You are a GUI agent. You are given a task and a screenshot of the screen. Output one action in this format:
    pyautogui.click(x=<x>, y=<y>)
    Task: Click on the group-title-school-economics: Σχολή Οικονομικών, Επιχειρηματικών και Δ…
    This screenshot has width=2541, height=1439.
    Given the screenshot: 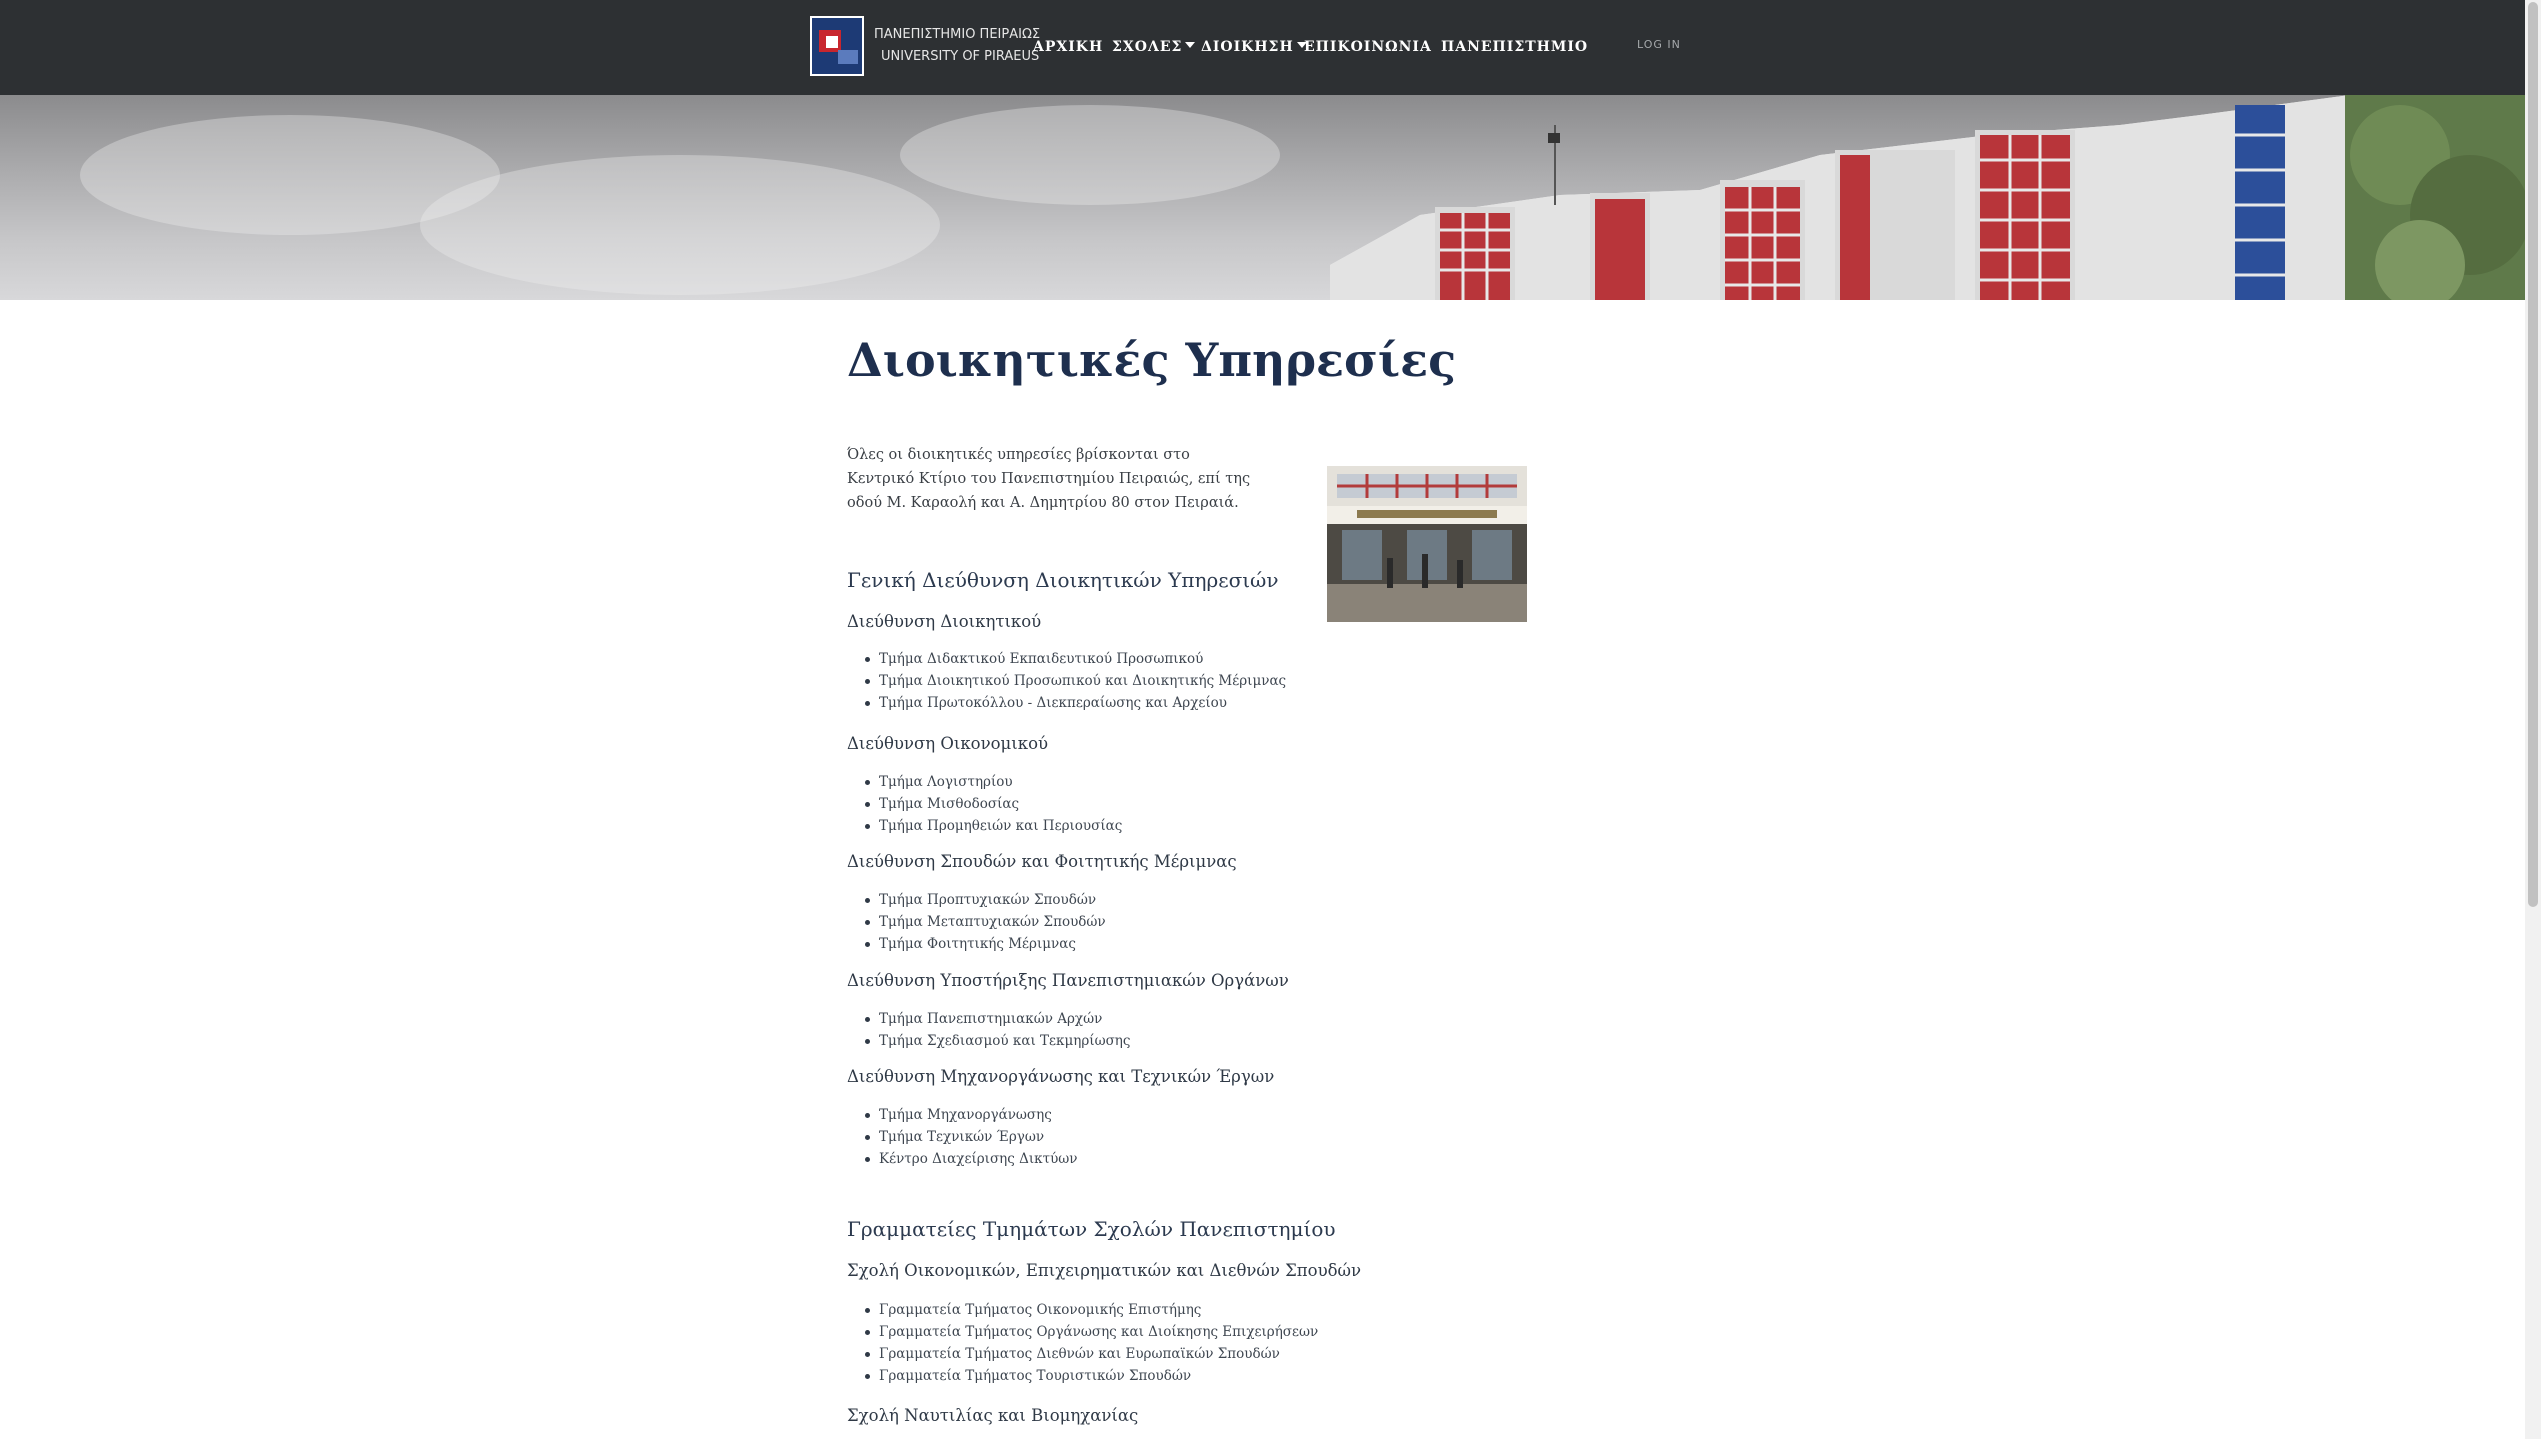 What is the action you would take?
    pyautogui.click(x=1104, y=1270)
    